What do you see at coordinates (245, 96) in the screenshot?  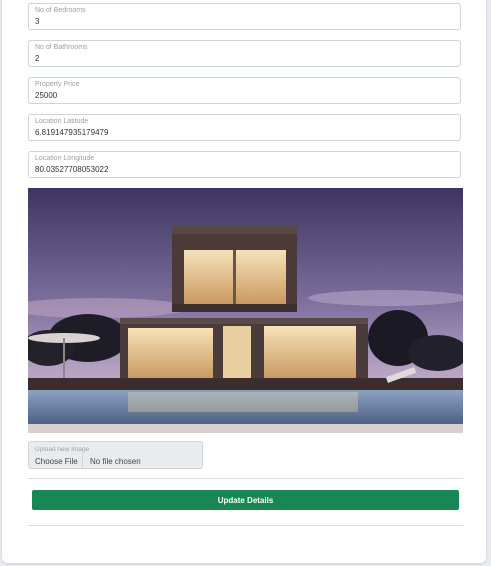 I see `price-input` at bounding box center [245, 96].